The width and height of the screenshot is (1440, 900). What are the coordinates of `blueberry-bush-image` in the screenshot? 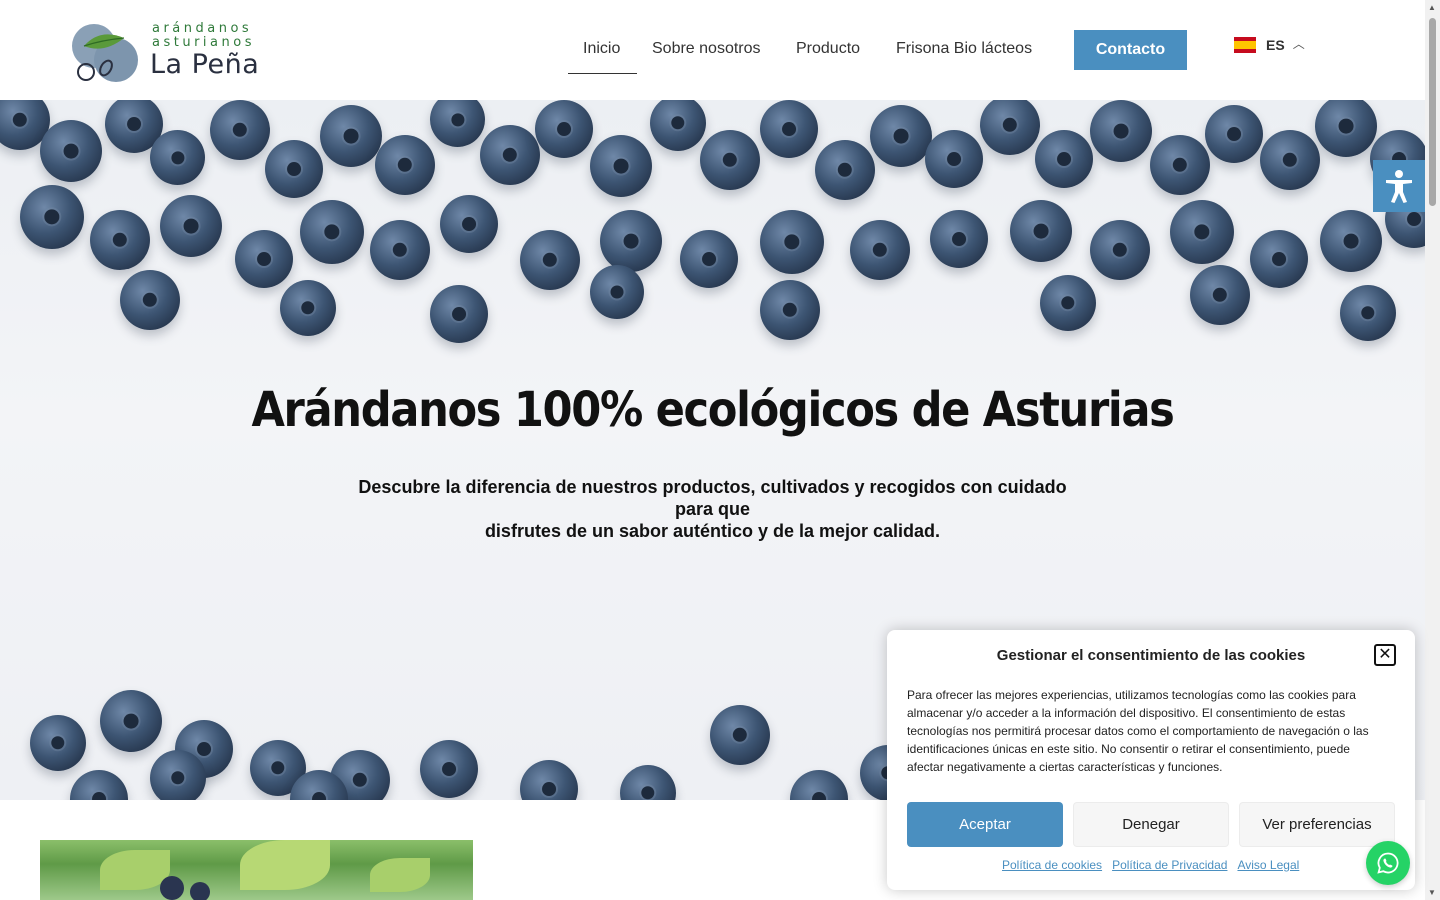 It's located at (256, 870).